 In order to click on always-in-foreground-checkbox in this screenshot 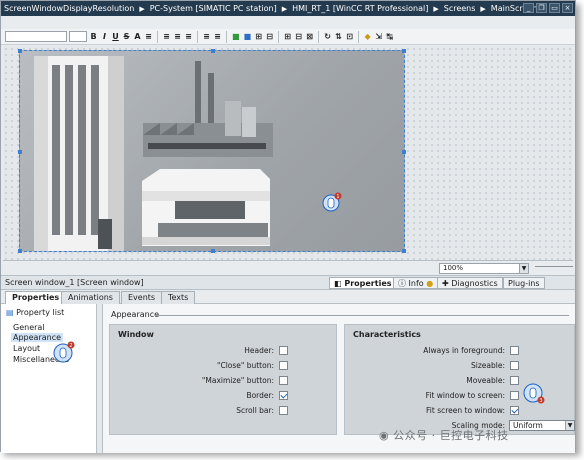, I will do `click(514, 350)`.